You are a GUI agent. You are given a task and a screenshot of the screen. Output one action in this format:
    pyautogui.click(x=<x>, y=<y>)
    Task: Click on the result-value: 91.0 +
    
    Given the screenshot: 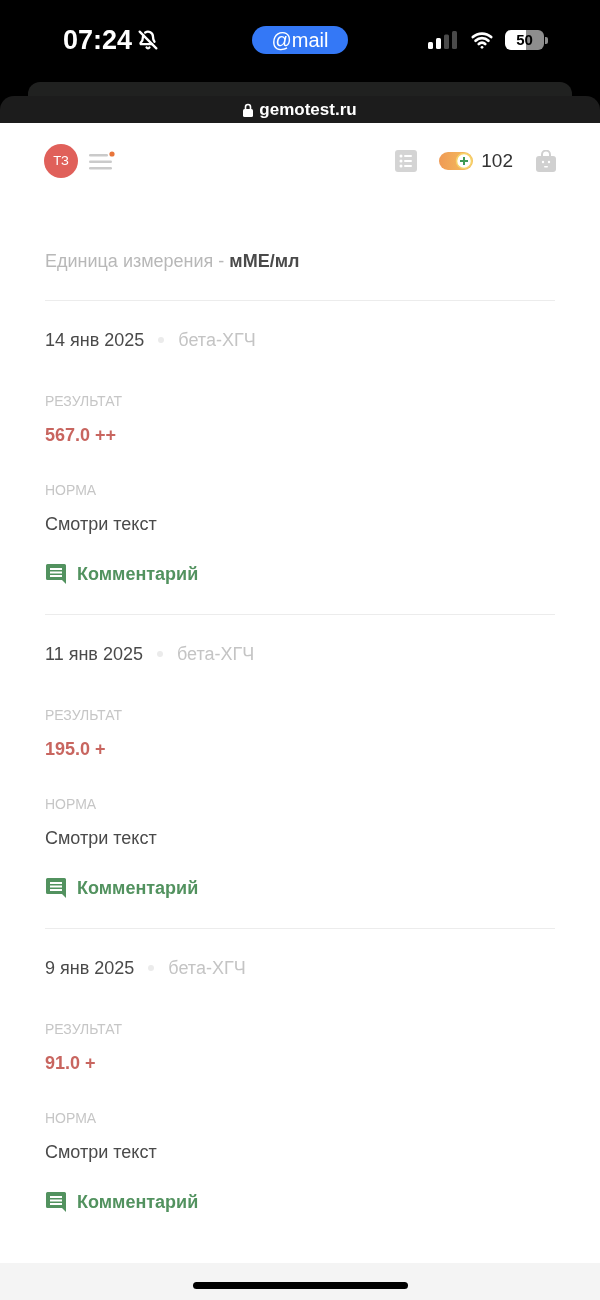 What is the action you would take?
    pyautogui.click(x=70, y=1063)
    